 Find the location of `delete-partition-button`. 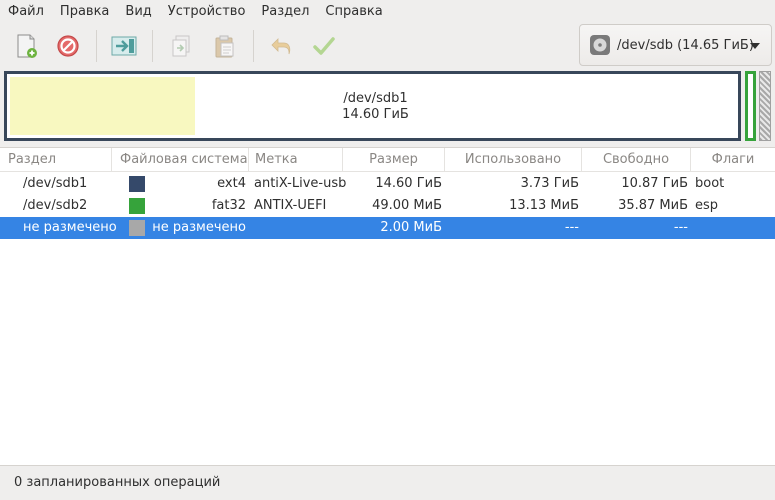

delete-partition-button is located at coordinates (68, 46).